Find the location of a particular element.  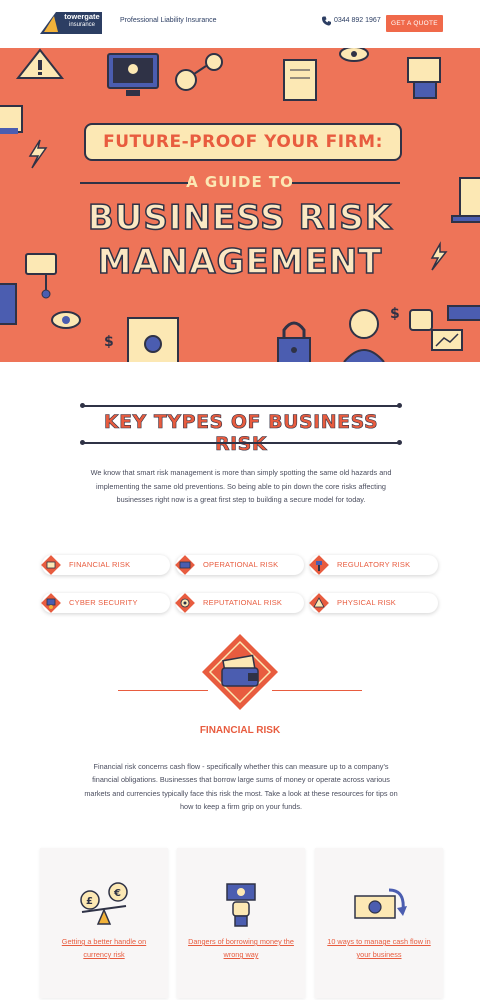

card-link: Getting a better handle on currency risk is located at coordinates (104, 948).